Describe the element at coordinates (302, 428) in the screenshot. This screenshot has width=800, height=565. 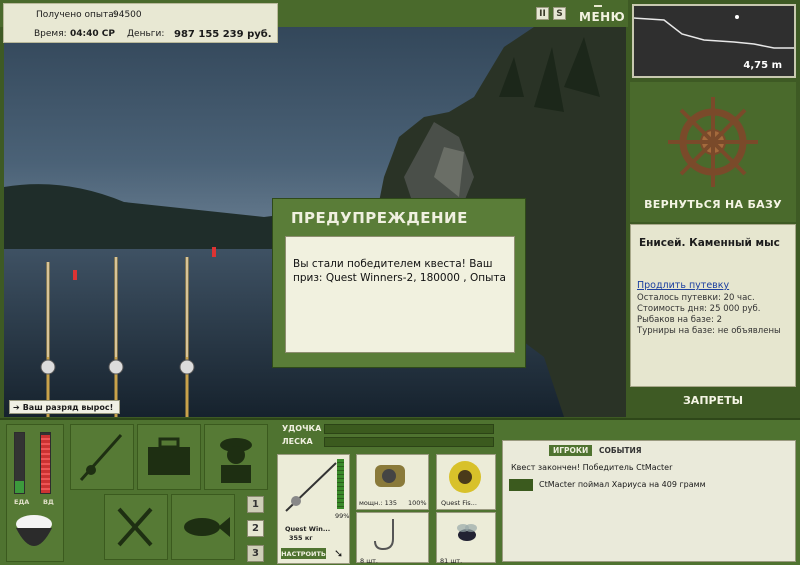
I see `rod-strength-label: УДОЧКА` at that location.